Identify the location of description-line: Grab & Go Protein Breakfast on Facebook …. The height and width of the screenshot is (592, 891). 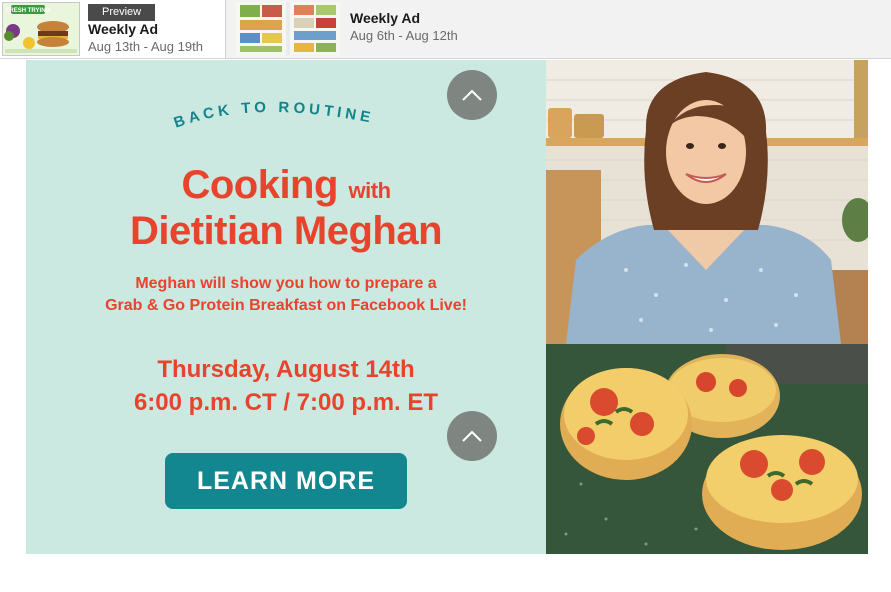
(286, 305).